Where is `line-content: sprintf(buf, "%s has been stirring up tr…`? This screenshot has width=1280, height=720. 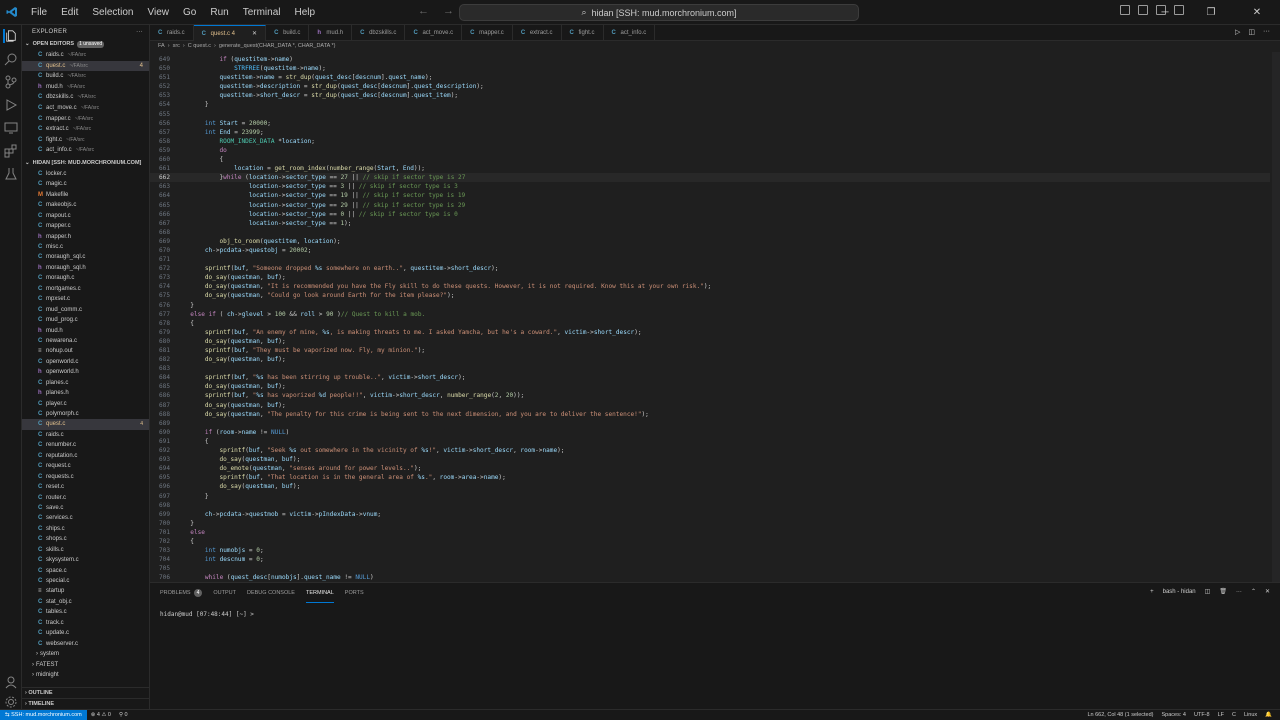
line-content: sprintf(buf, "%s has been stirring up tr… is located at coordinates (335, 377).